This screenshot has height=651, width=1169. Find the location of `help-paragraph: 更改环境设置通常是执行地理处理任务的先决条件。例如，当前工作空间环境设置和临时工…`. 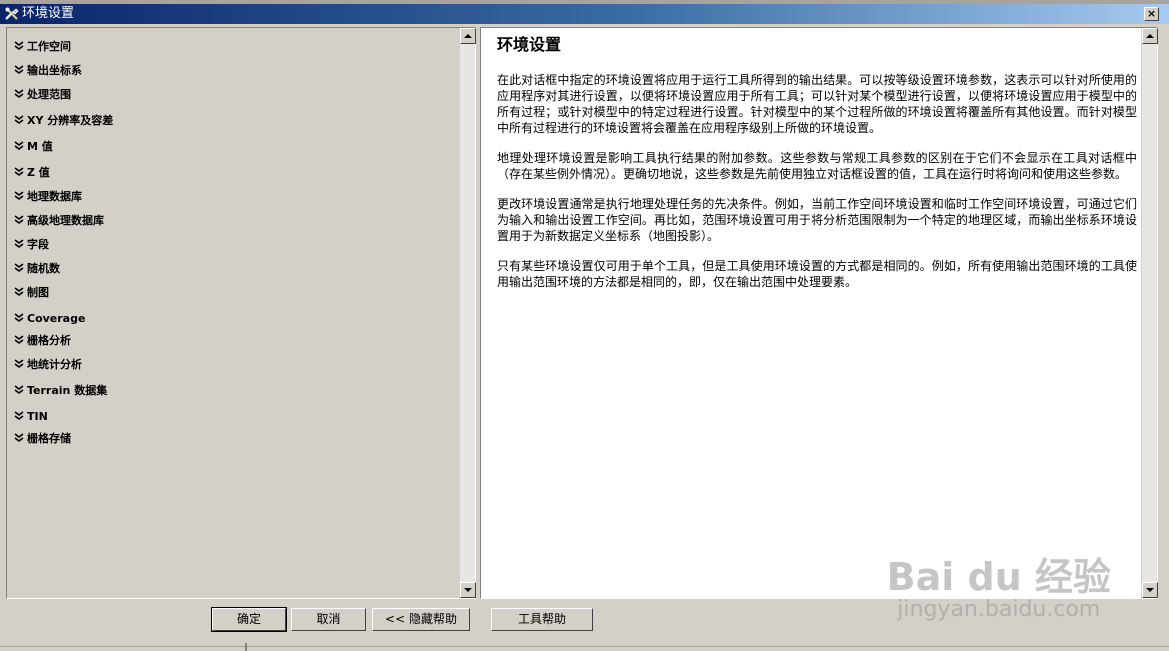

help-paragraph: 更改环境设置通常是执行地理处理任务的先决条件。例如，当前工作空间环境设置和临时工… is located at coordinates (817, 220).